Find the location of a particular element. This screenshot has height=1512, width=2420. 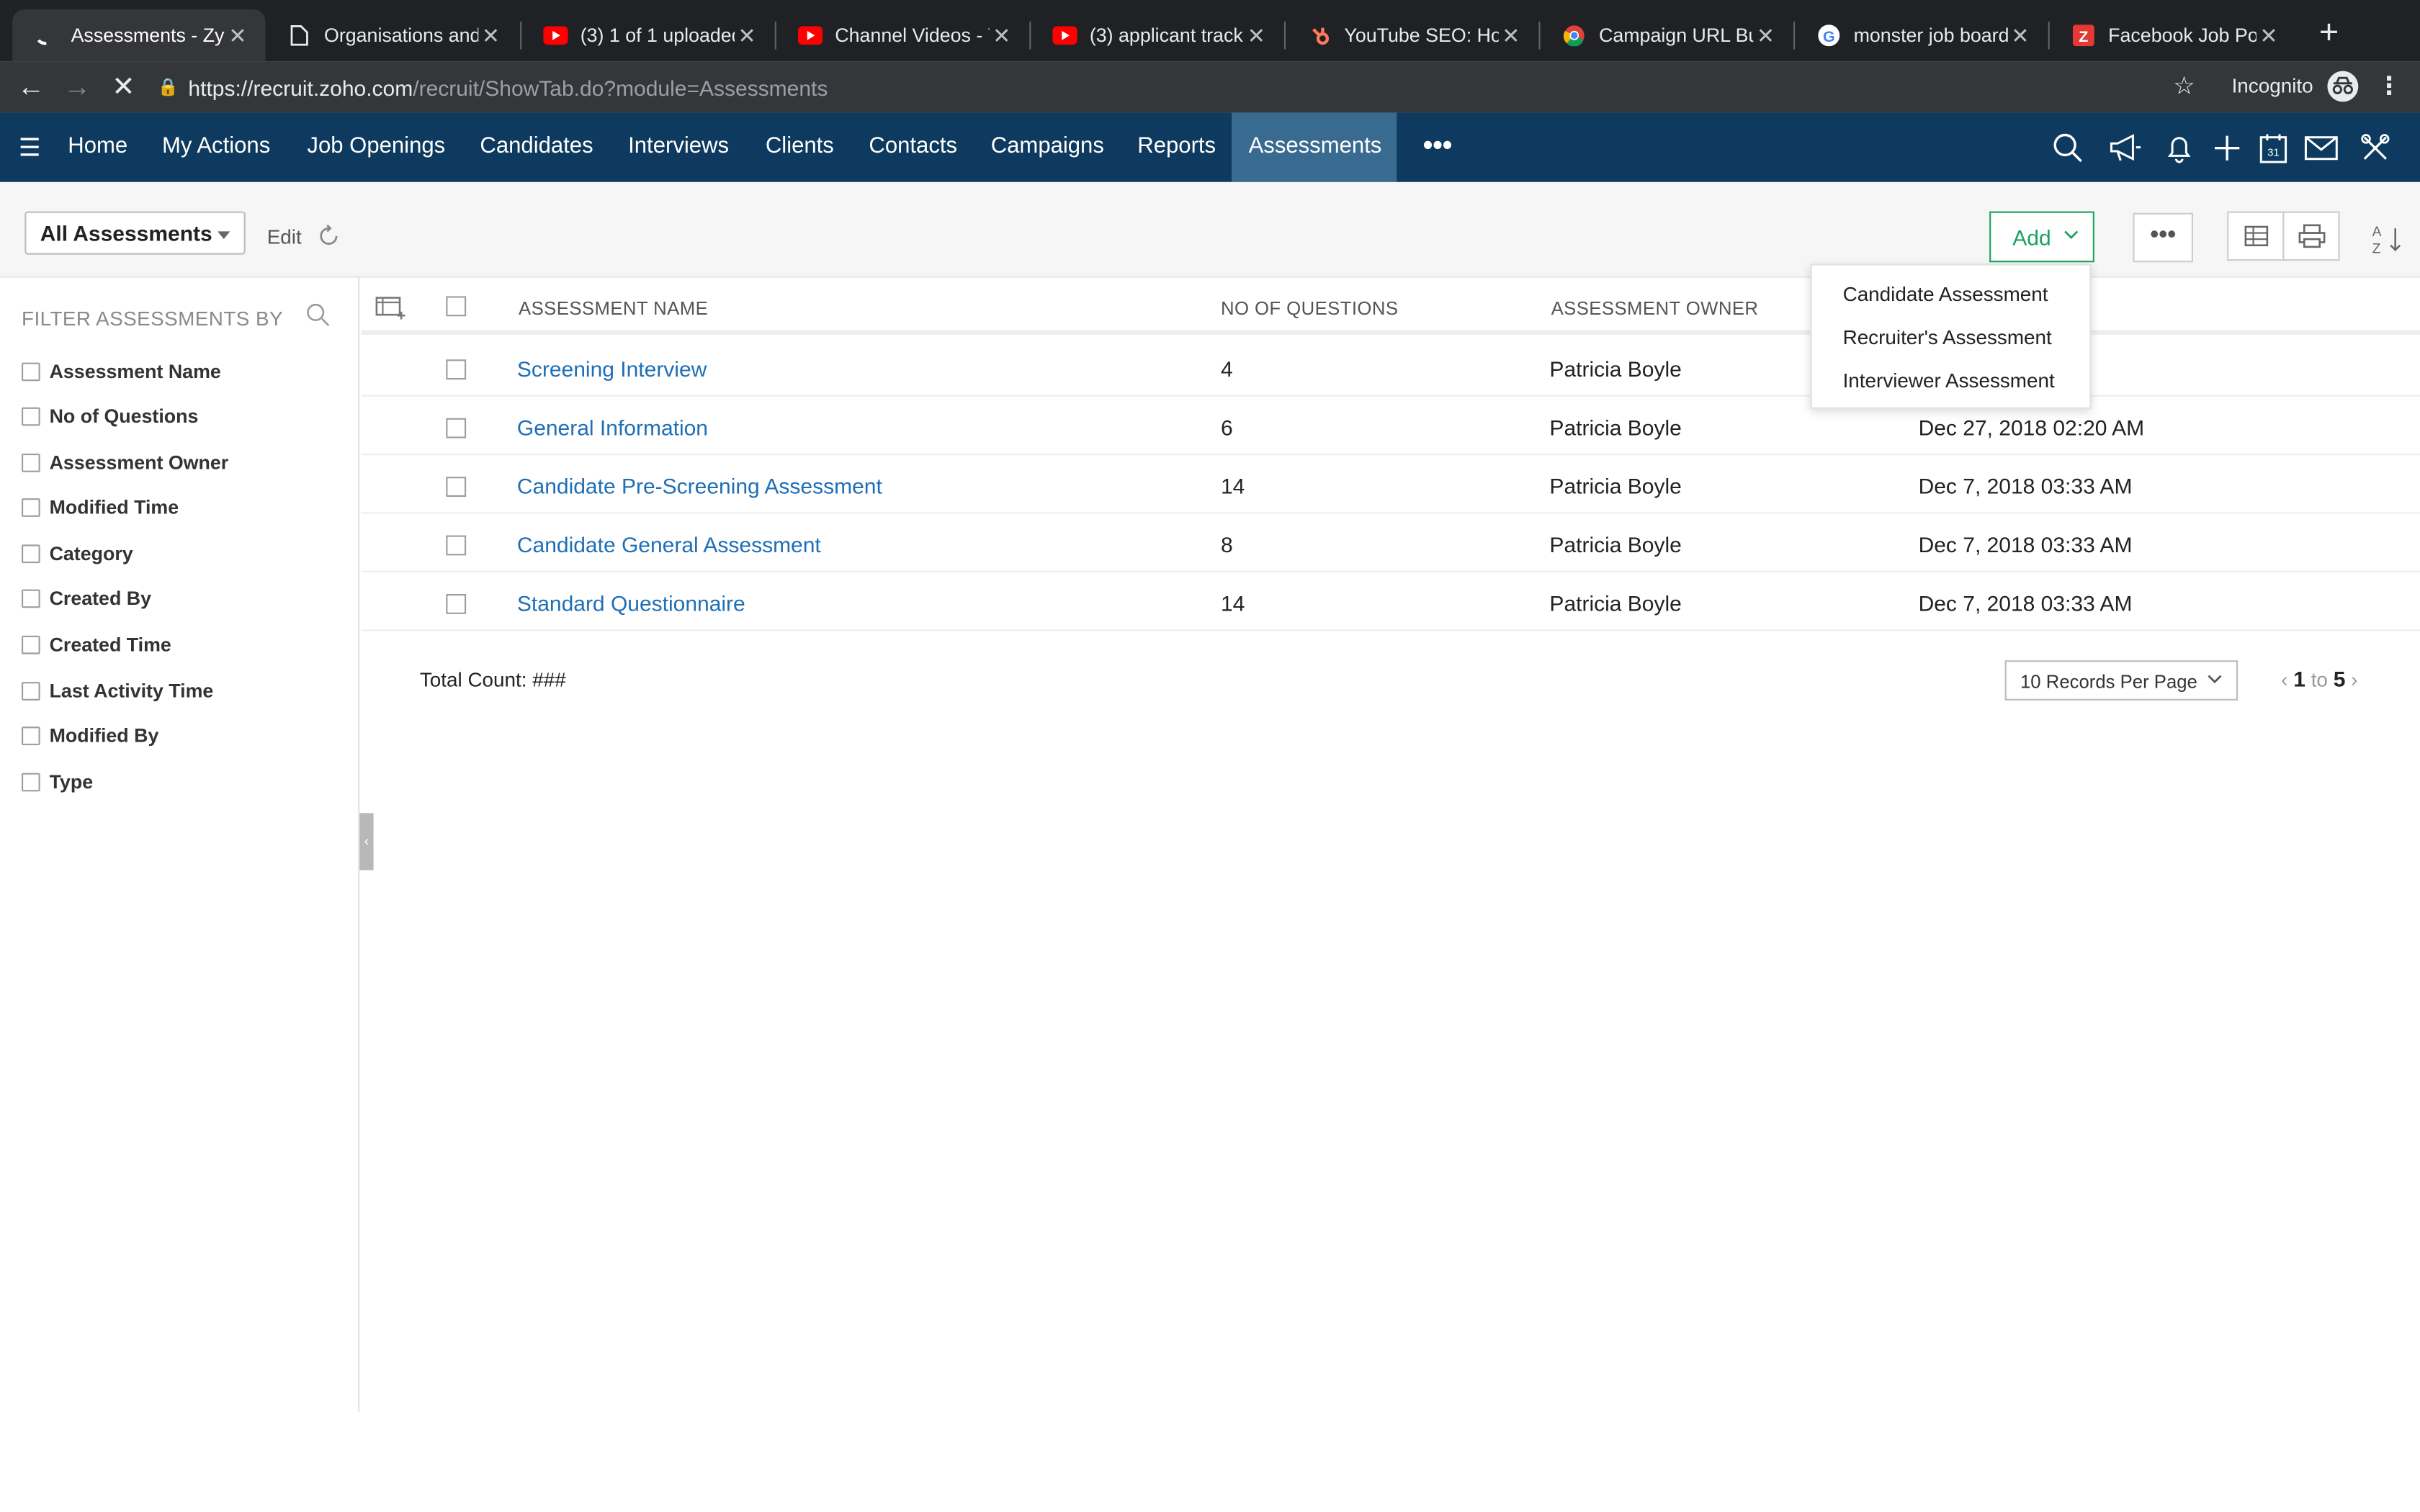

add-button: Add is located at coordinates (2041, 237).